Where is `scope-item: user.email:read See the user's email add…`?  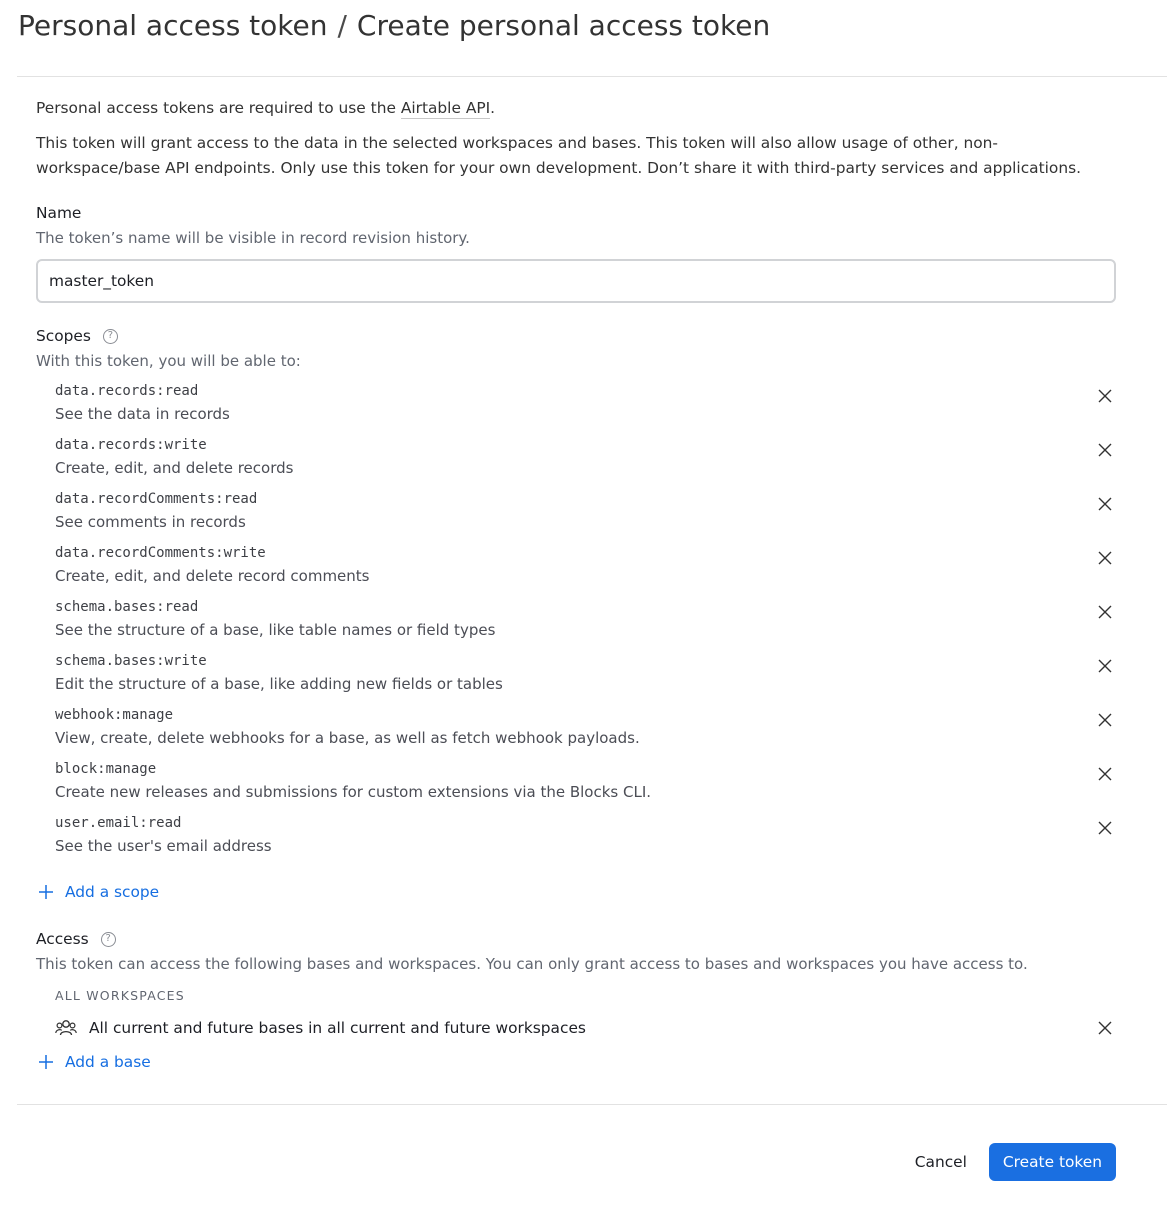 scope-item: user.email:read See the user's email add… is located at coordinates (576, 839).